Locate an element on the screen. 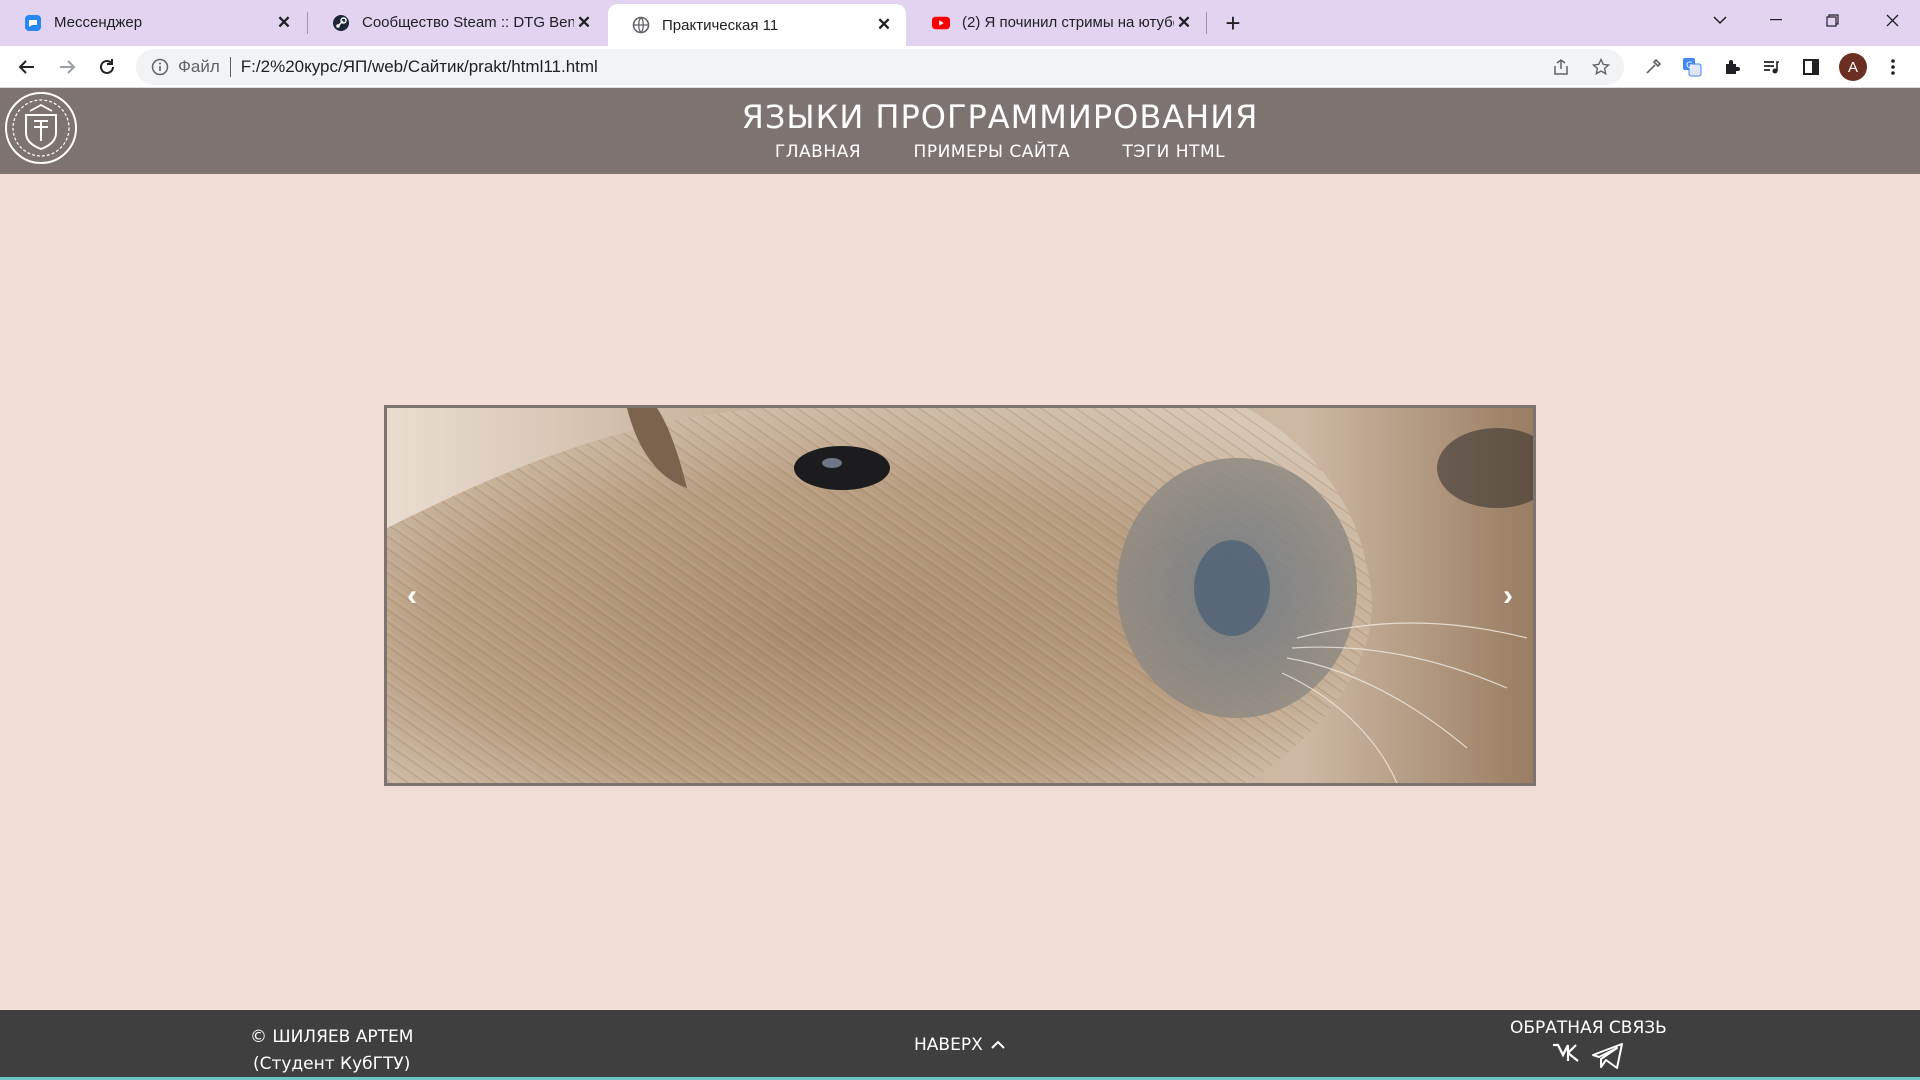 Image resolution: width=1920 pixels, height=1080 pixels. telegram-icon is located at coordinates (1608, 1058).